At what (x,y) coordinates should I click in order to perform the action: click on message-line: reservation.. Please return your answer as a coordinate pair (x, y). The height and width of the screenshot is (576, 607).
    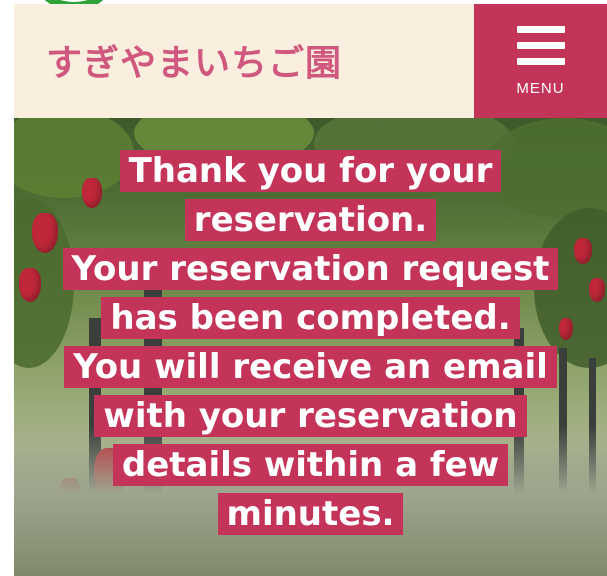
    Looking at the image, I should click on (310, 220).